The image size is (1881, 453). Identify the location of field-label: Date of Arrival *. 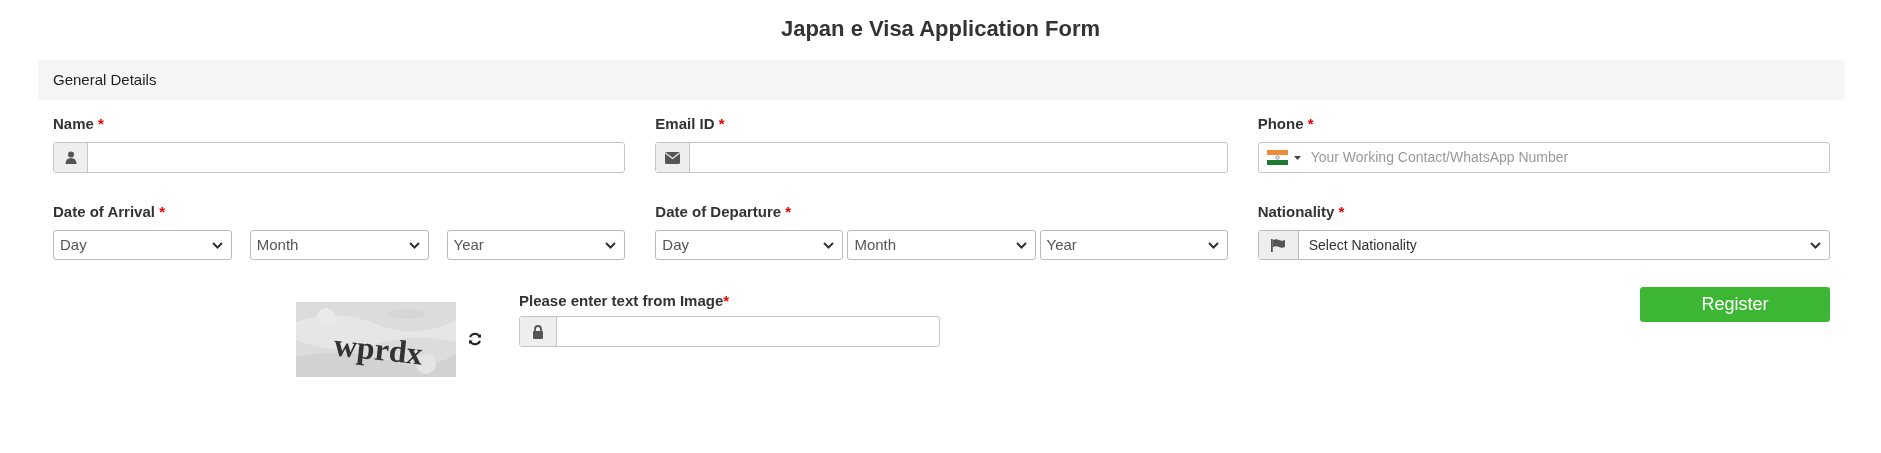
(109, 212).